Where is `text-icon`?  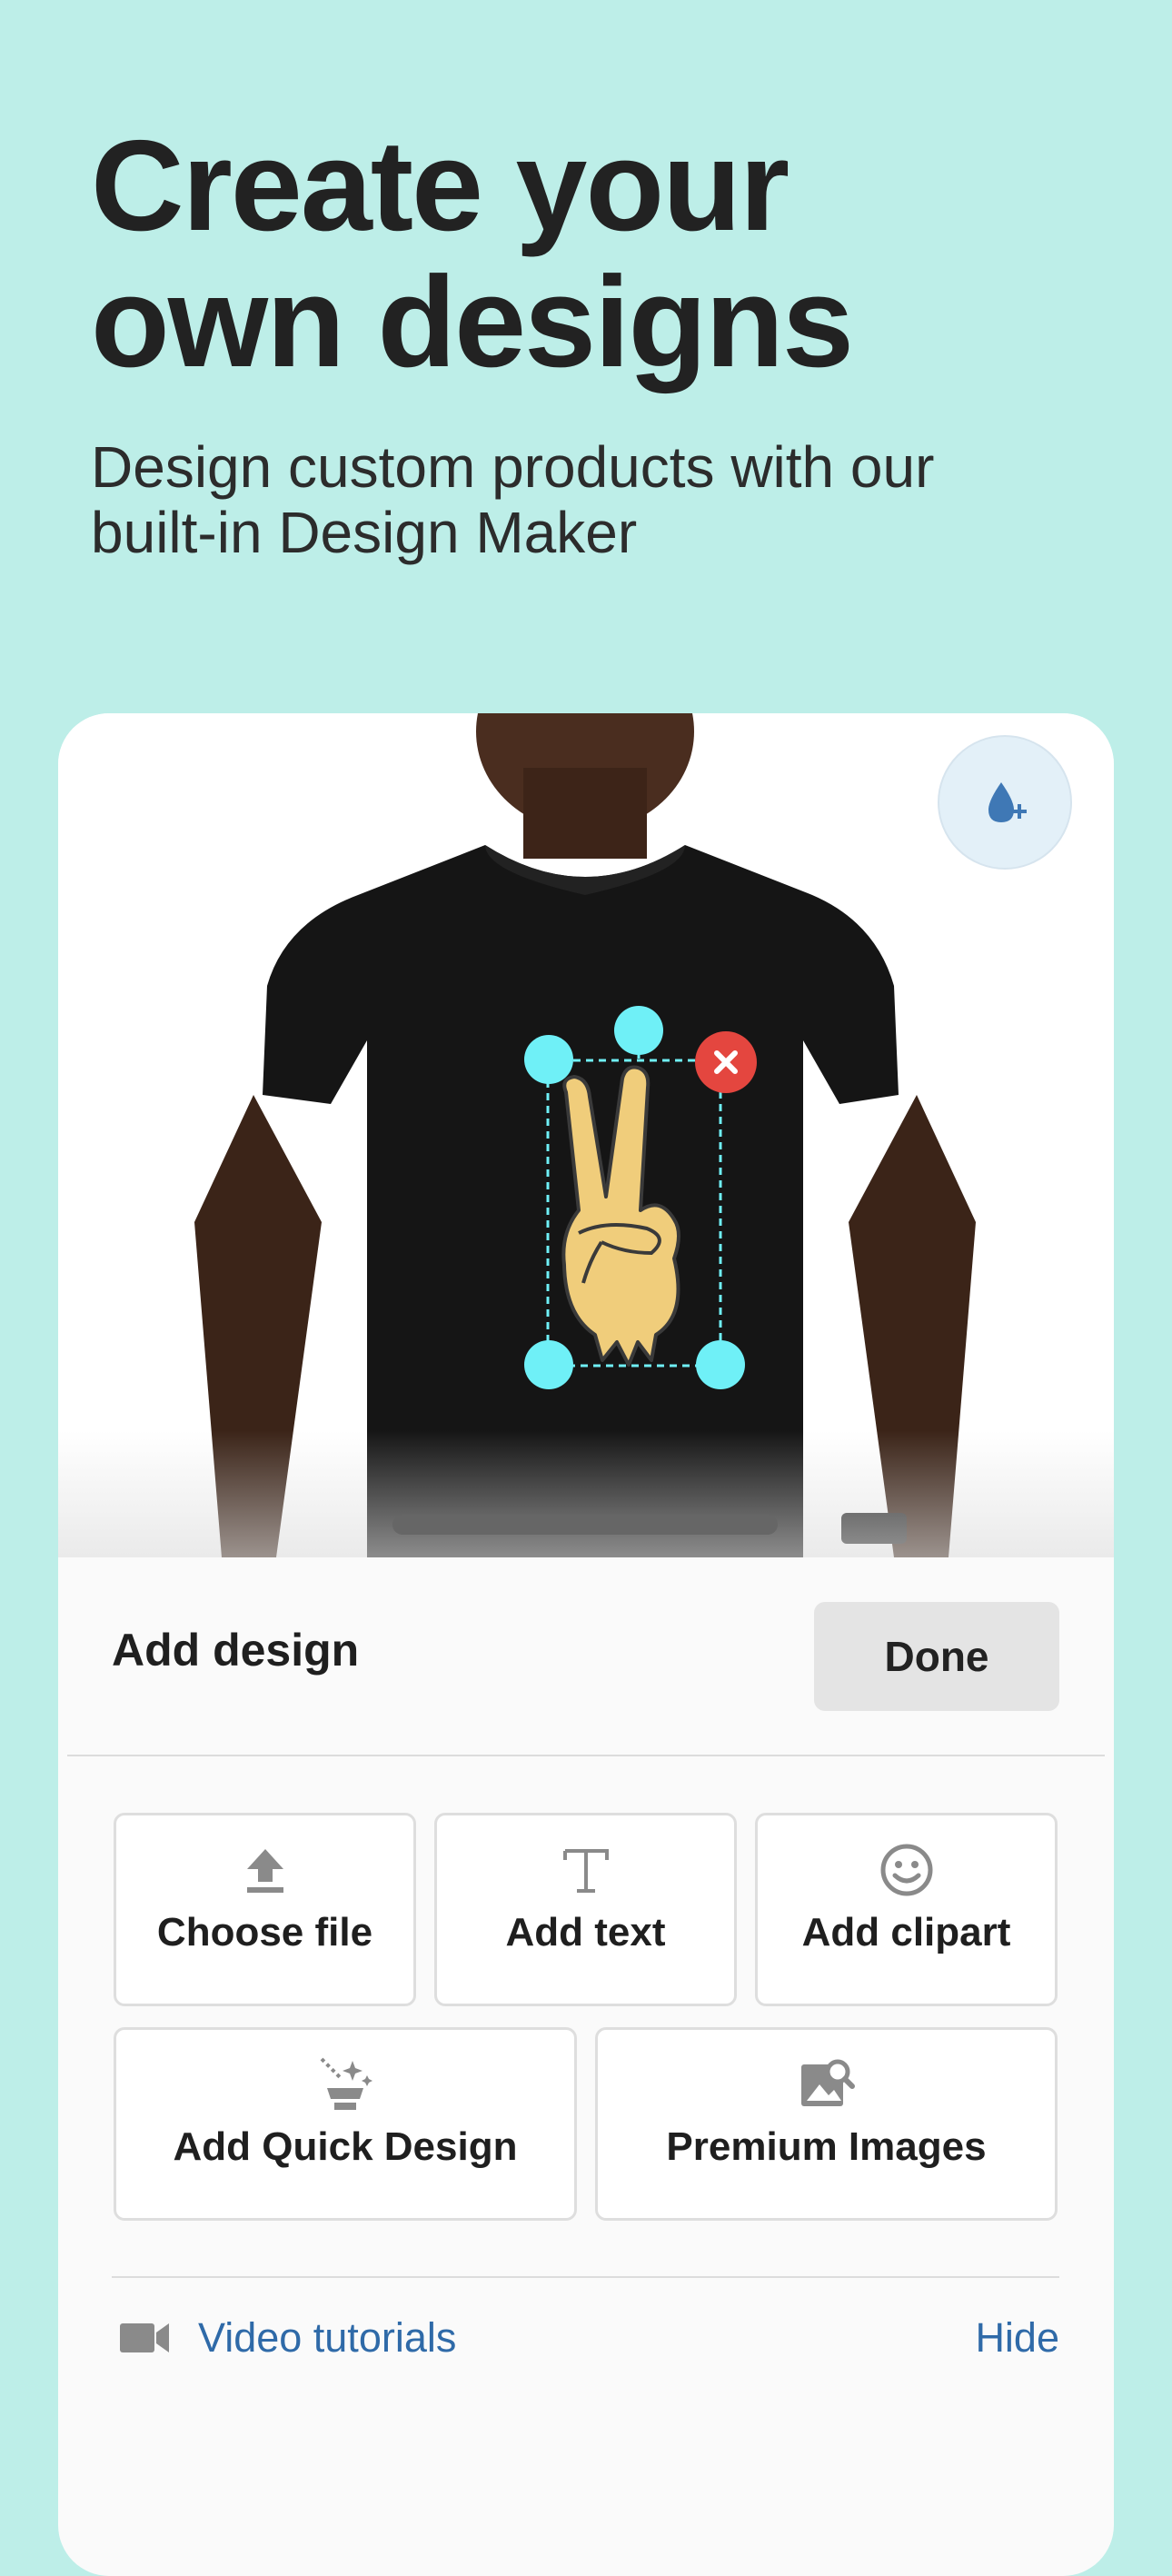
text-icon is located at coordinates (586, 1870).